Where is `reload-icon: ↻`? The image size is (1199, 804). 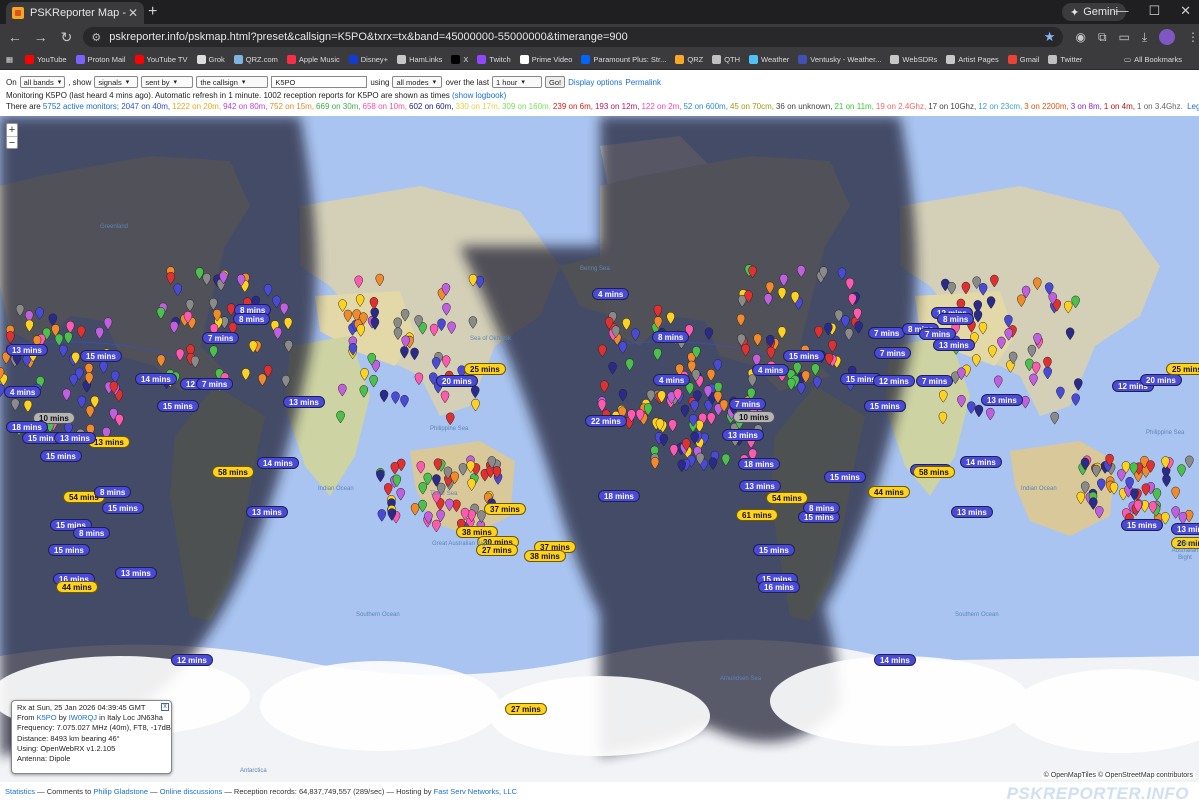 reload-icon: ↻ is located at coordinates (67, 37).